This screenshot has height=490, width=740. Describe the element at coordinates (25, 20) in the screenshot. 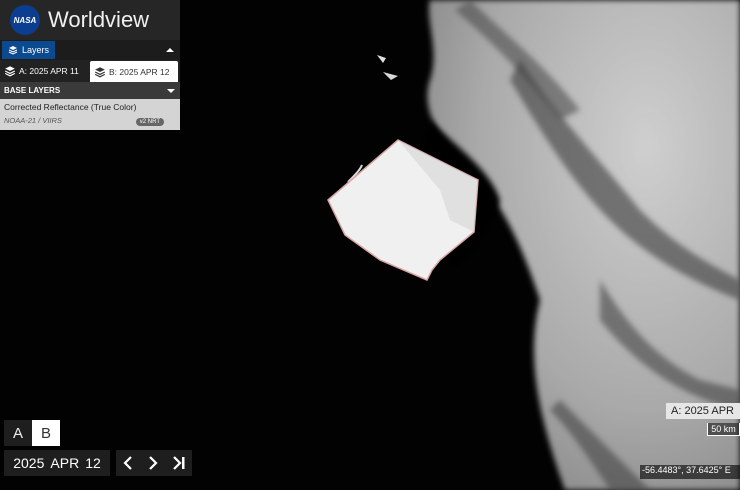

I see `nasa-logo: NASA` at that location.